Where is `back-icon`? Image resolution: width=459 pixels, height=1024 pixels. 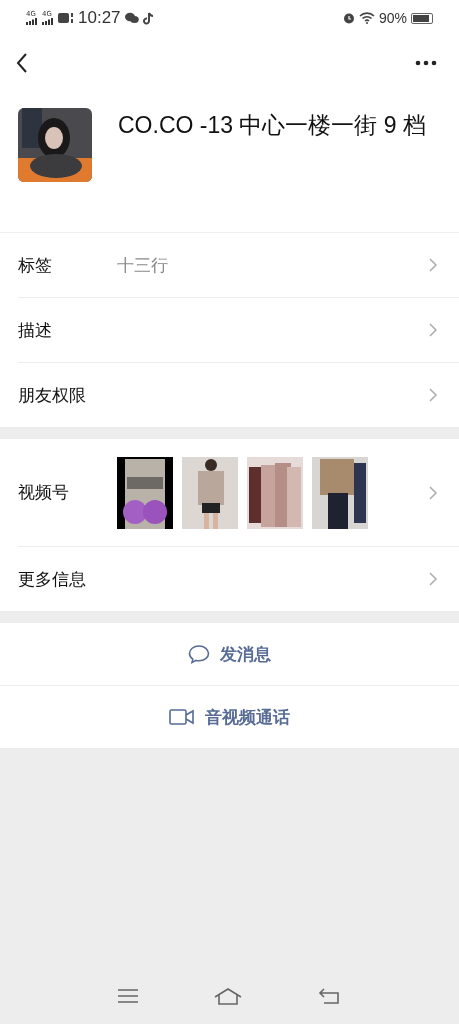 back-icon is located at coordinates (22, 63).